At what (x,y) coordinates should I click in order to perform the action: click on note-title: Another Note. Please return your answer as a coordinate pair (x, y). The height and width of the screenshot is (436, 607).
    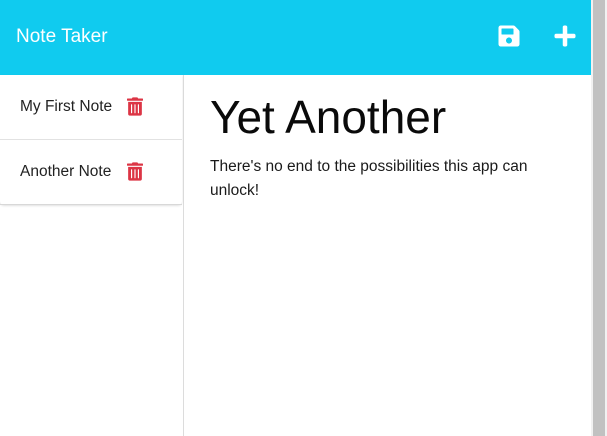
    Looking at the image, I should click on (65, 172).